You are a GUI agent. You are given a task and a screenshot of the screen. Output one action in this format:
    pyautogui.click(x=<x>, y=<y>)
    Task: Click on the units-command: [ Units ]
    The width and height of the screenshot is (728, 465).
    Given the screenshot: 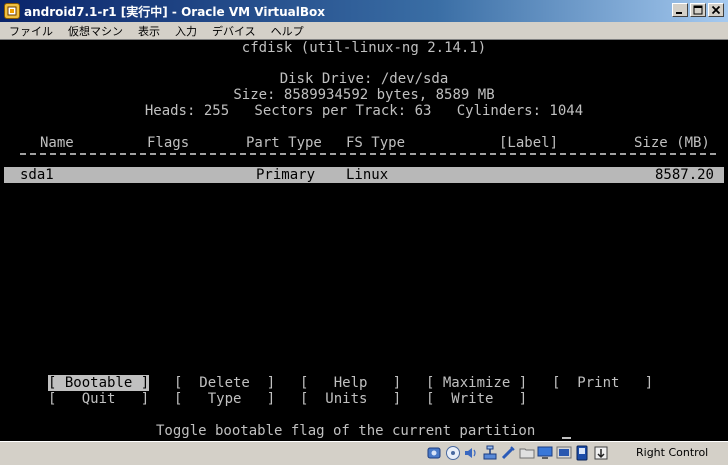 What is the action you would take?
    pyautogui.click(x=350, y=399)
    